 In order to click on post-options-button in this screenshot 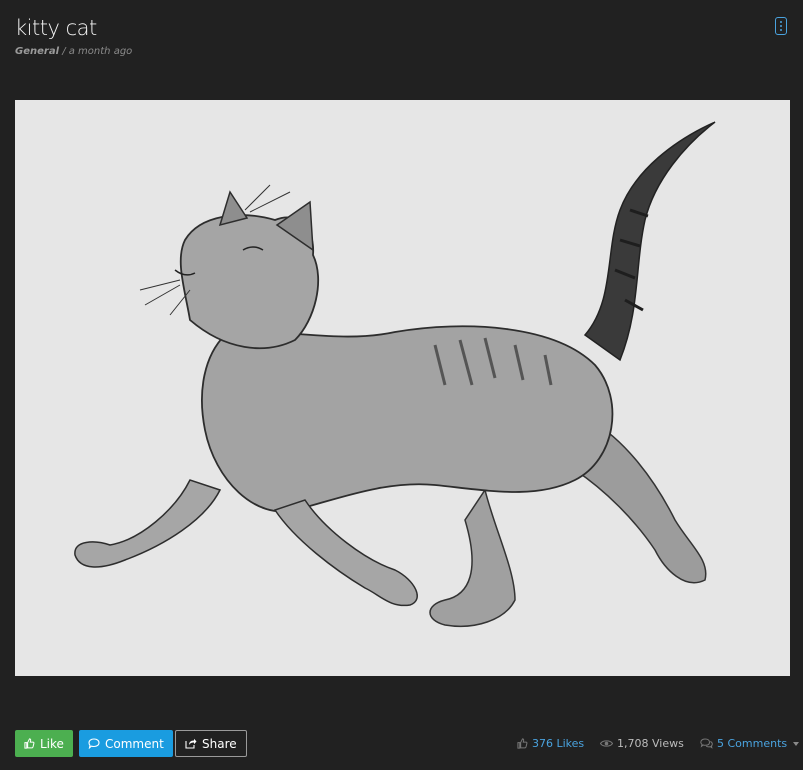, I will do `click(781, 26)`.